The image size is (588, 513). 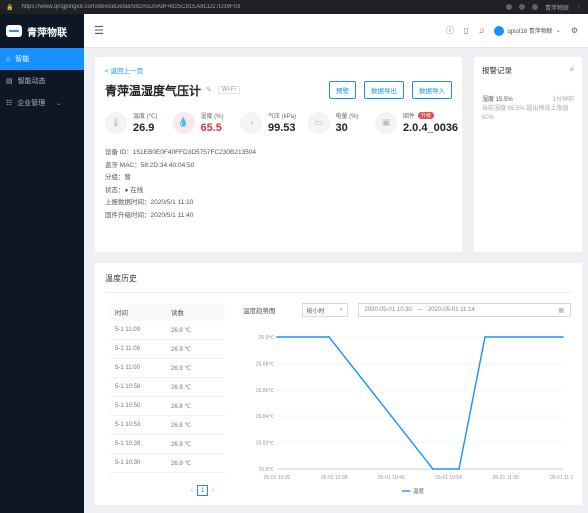 I want to click on pagination: ‹ 1 ›, so click(x=202, y=490).